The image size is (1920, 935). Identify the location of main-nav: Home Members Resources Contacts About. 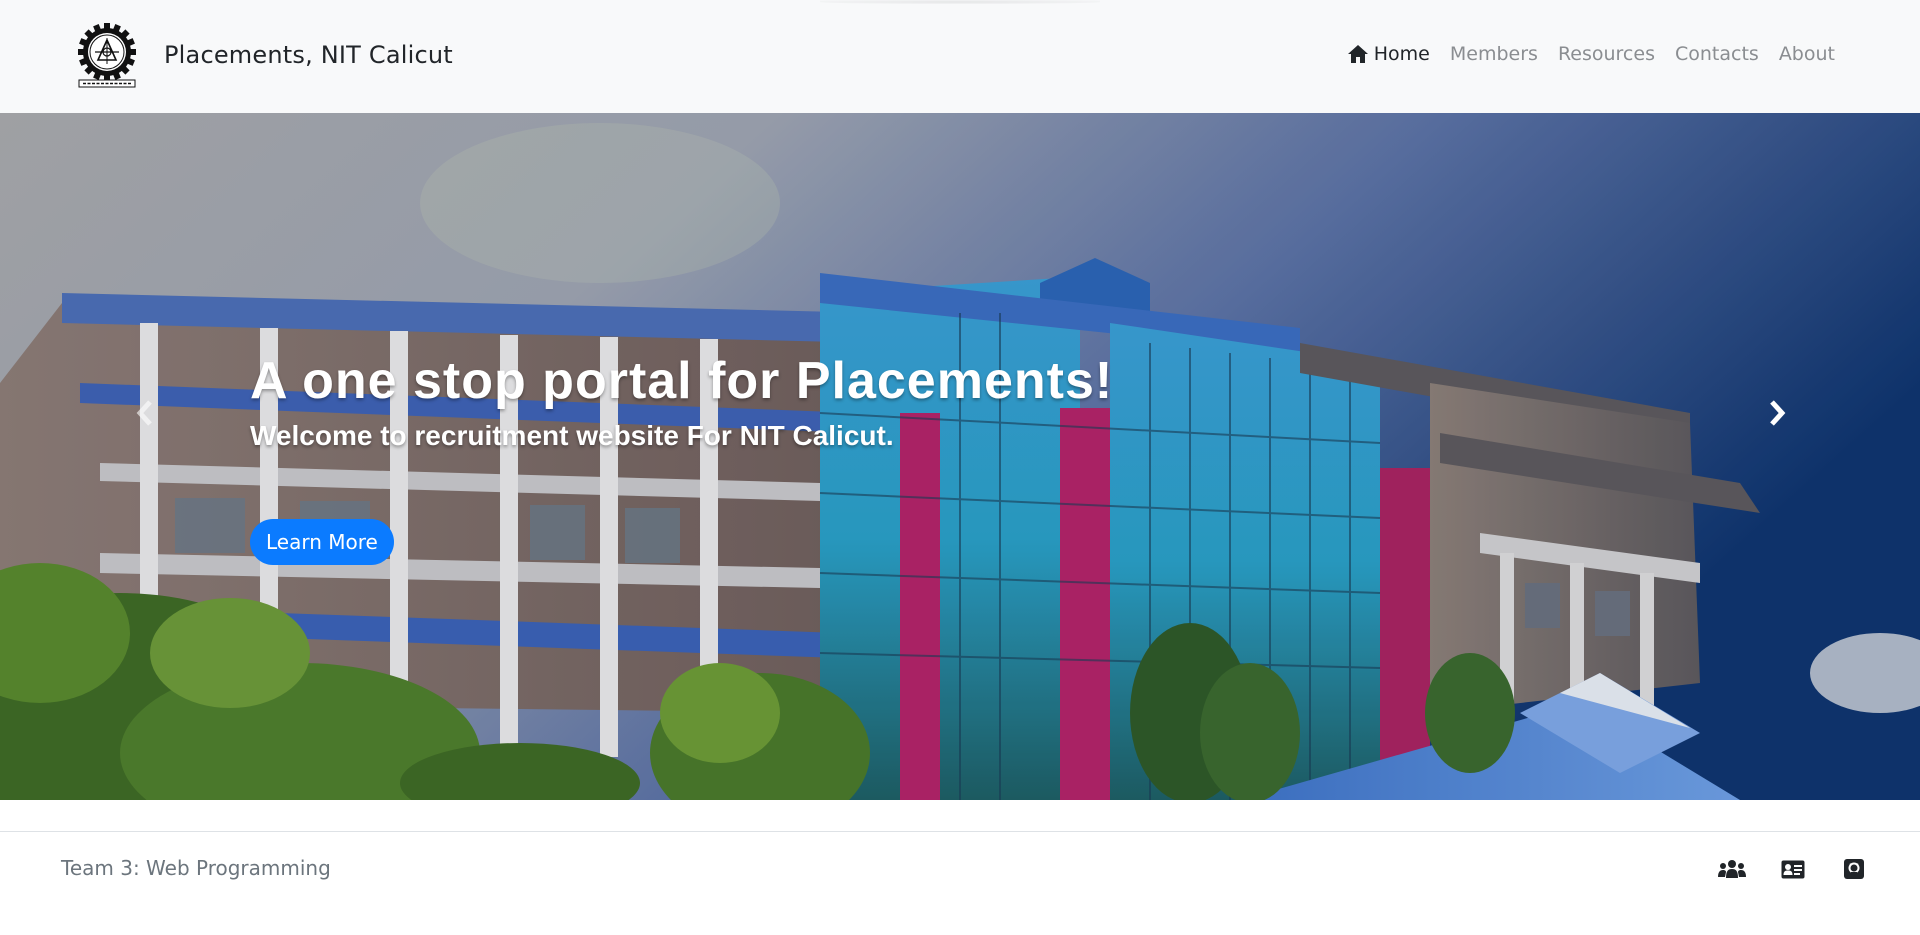
(1591, 54).